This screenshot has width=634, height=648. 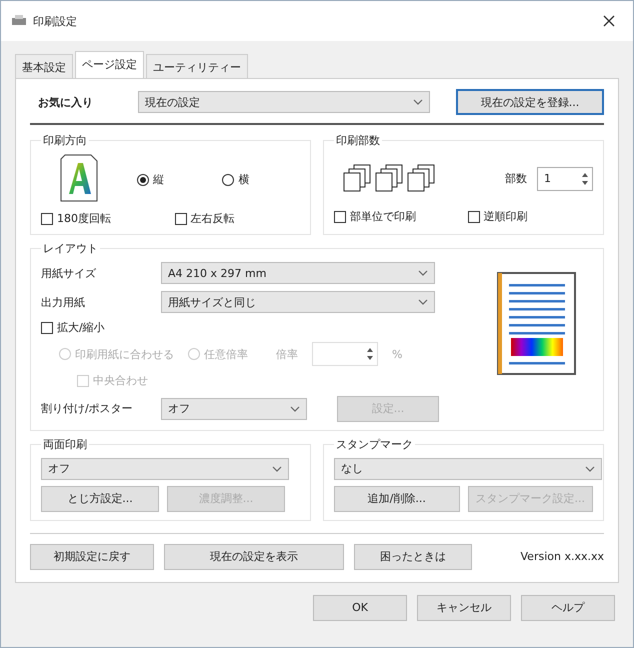 I want to click on group-title: 両面印刷, so click(x=65, y=444).